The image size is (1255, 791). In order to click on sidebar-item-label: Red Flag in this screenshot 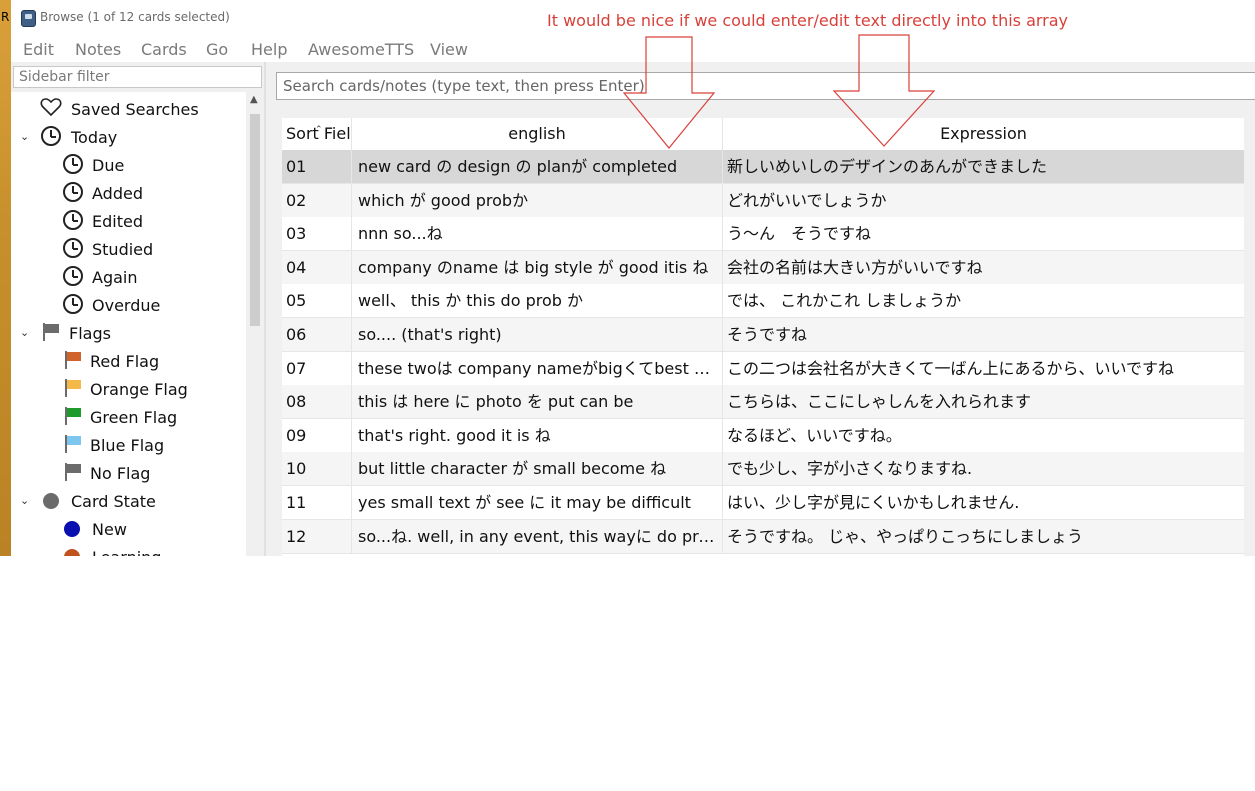, I will do `click(125, 361)`.